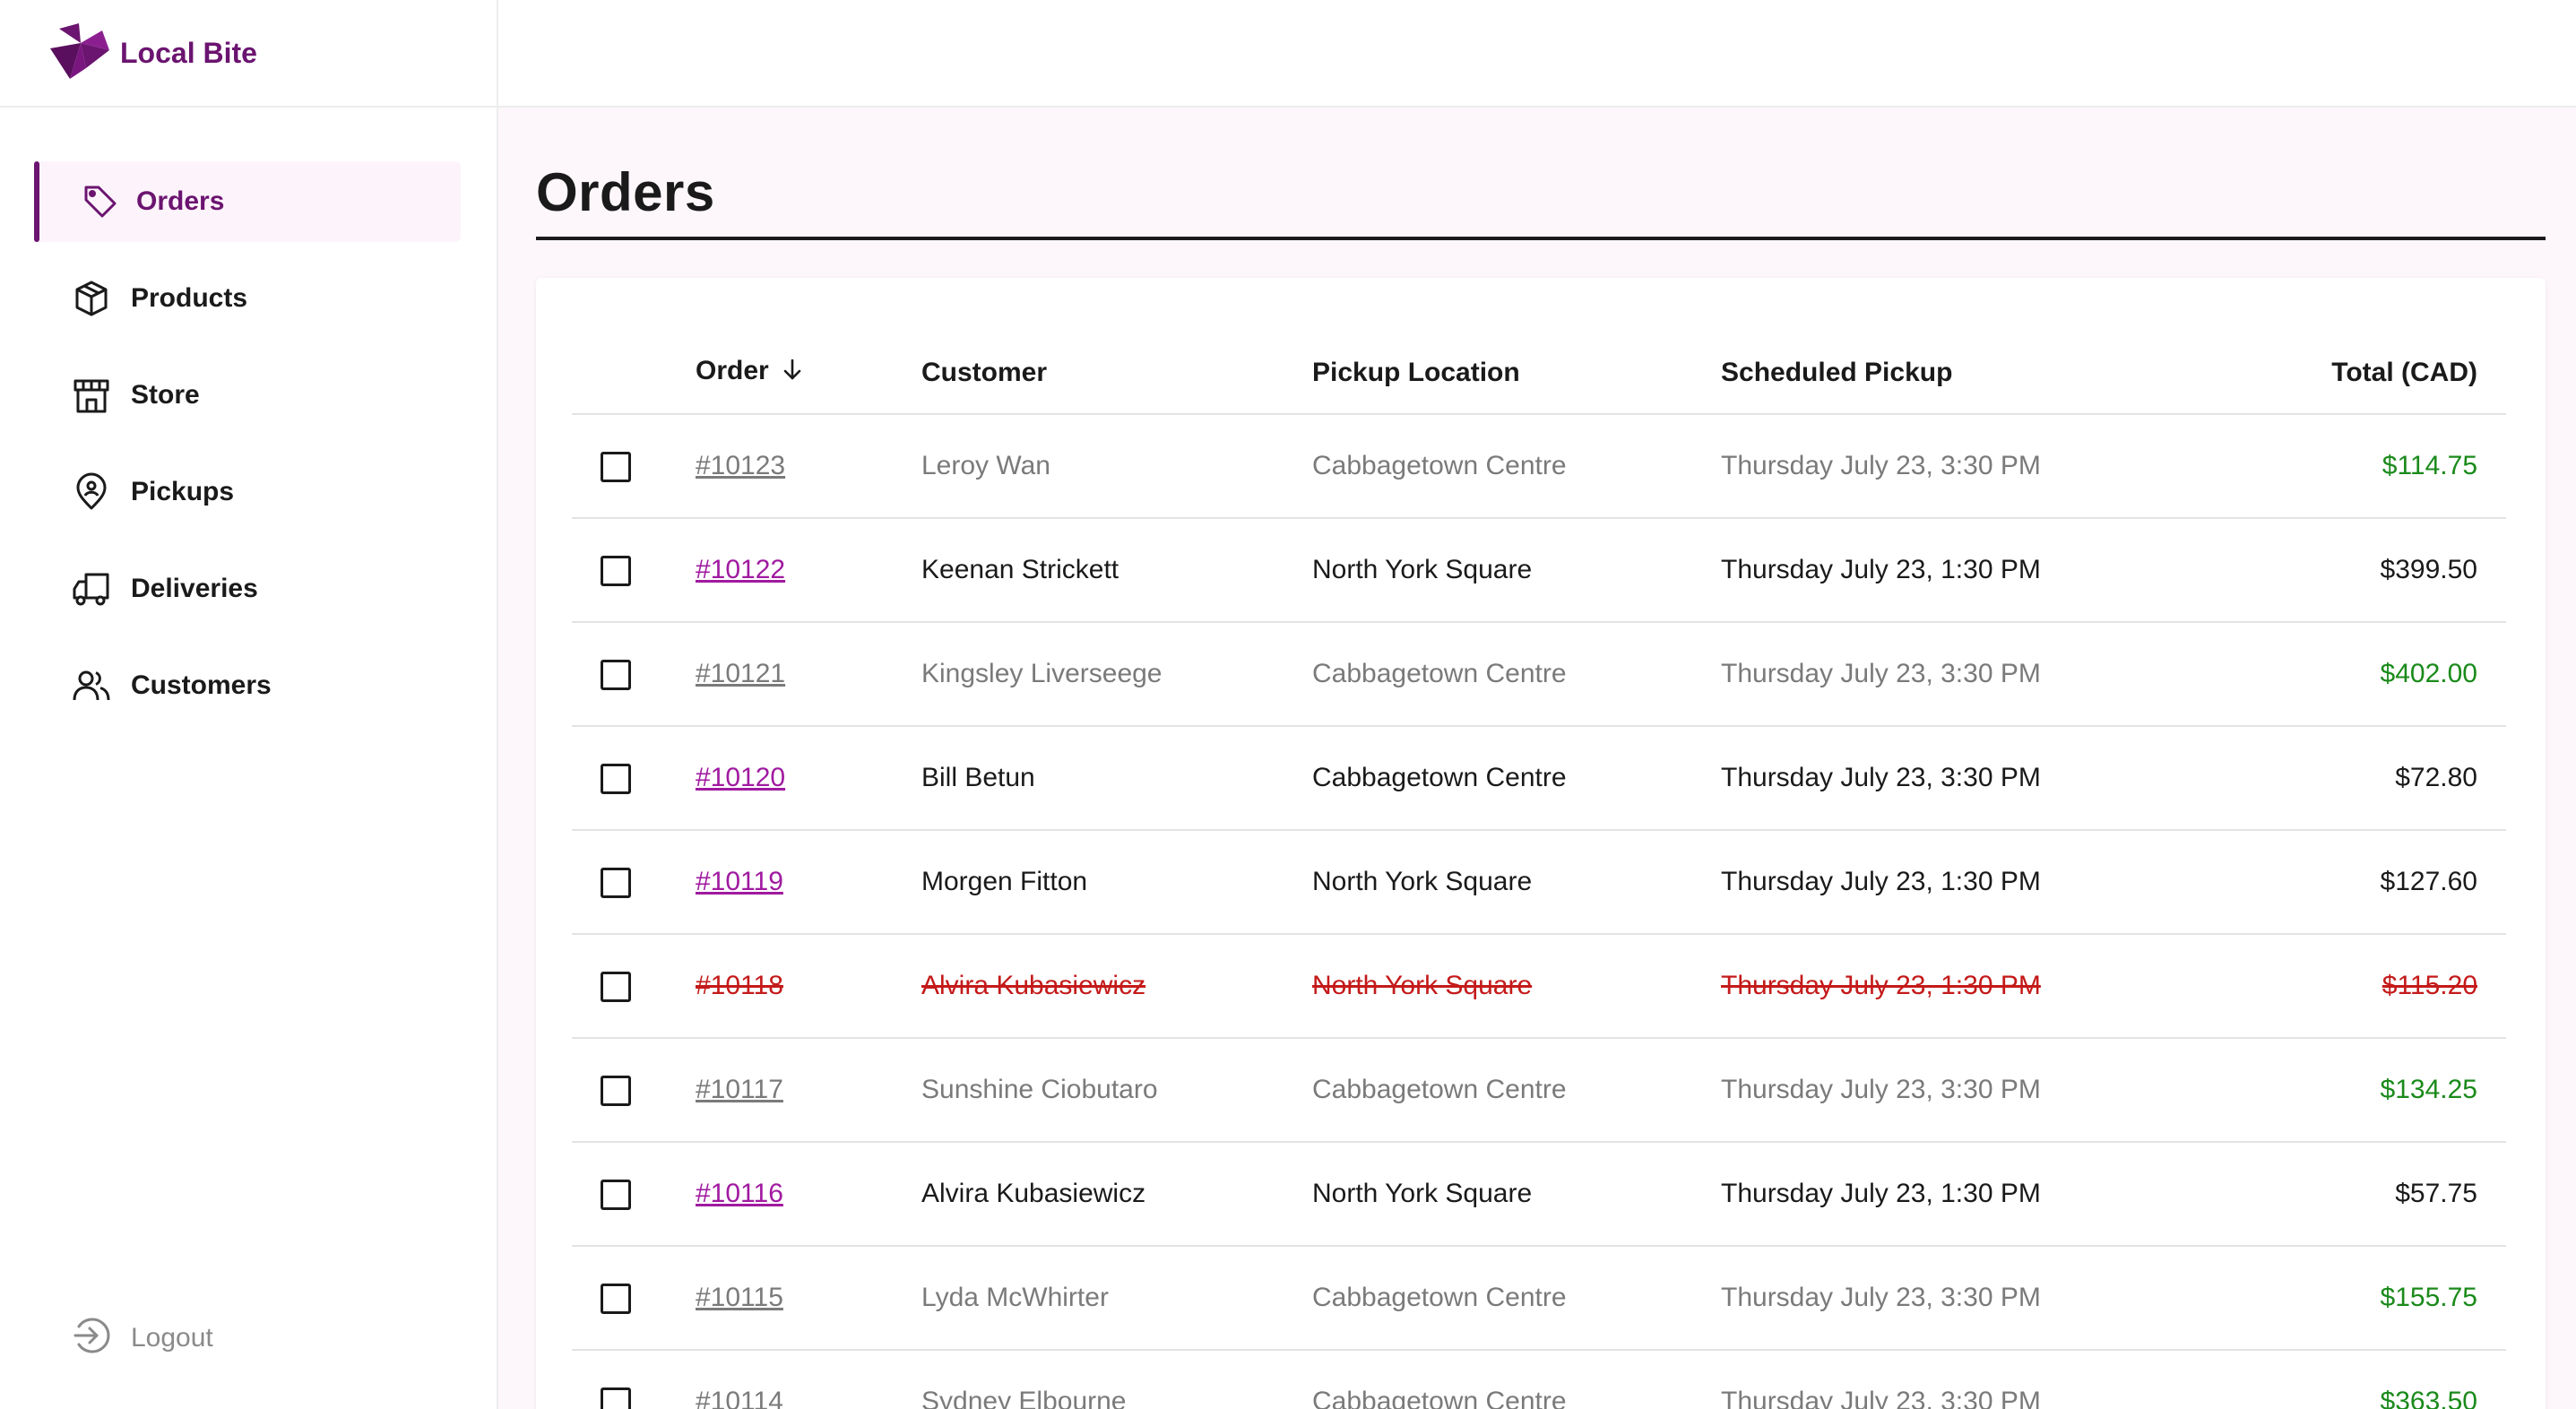 The image size is (2576, 1409). I want to click on order-number-link: #10119, so click(739, 881).